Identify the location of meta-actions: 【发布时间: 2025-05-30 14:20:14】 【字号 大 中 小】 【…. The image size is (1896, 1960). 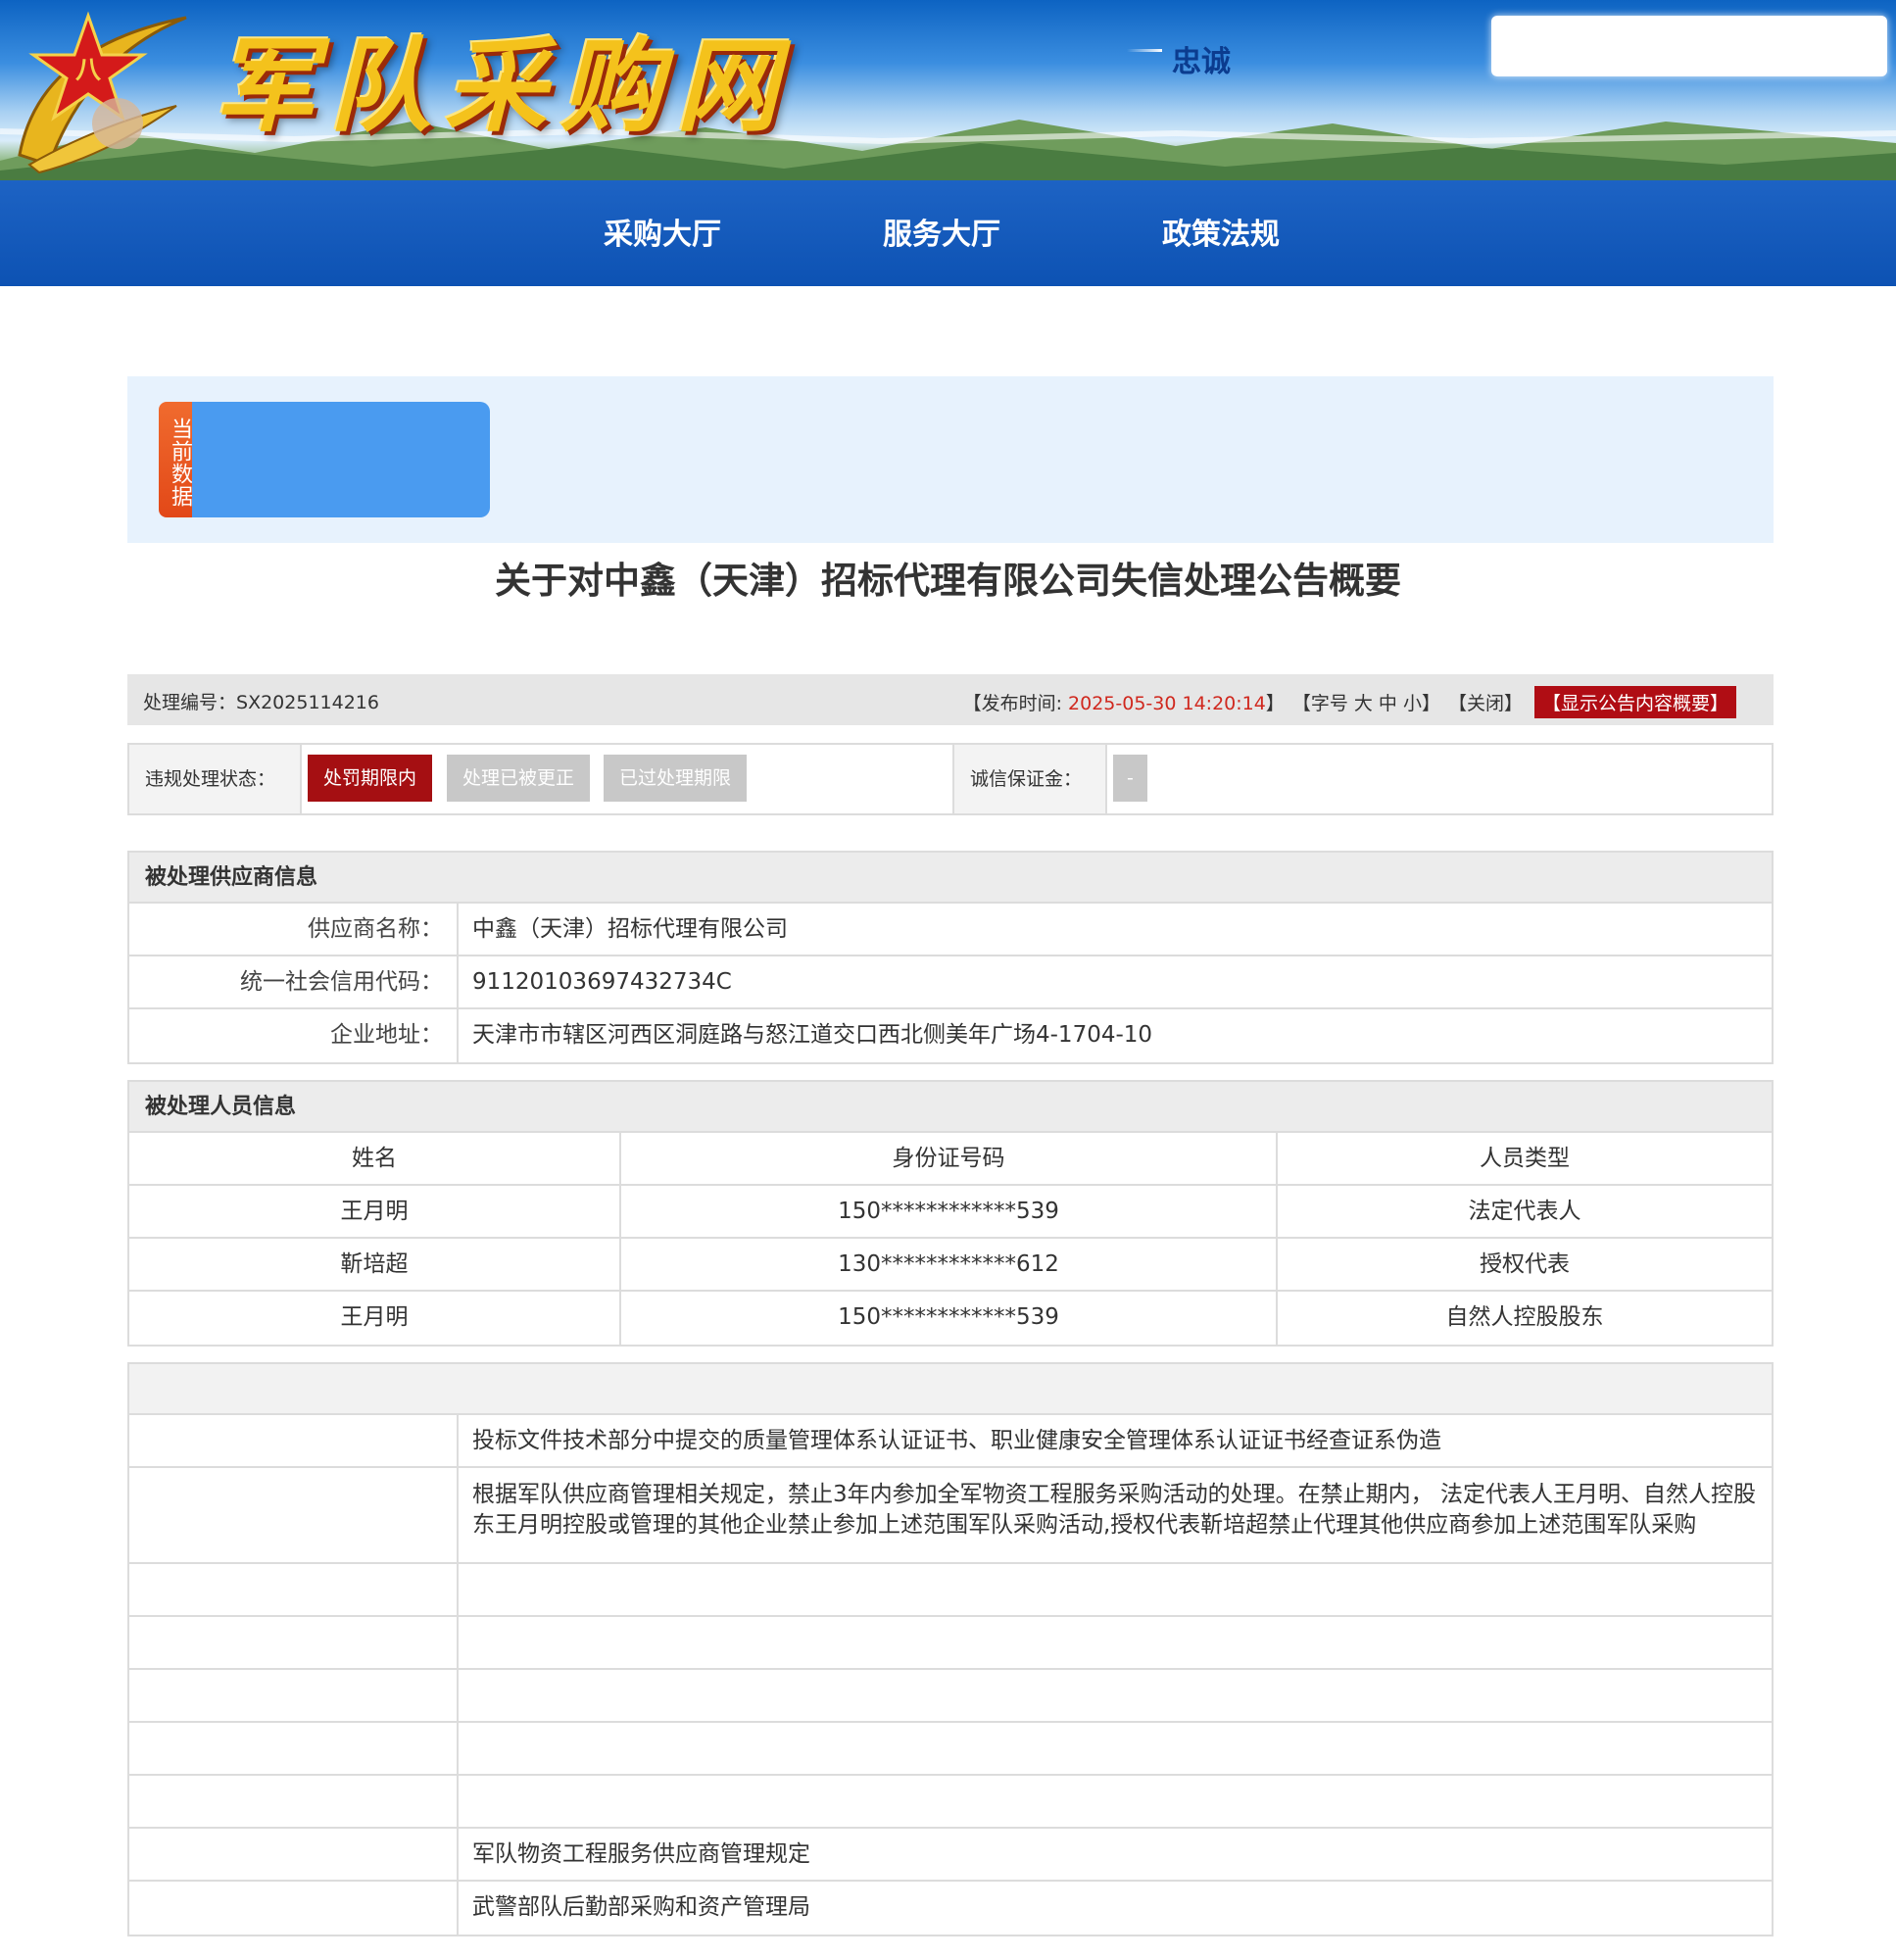
(1349, 702).